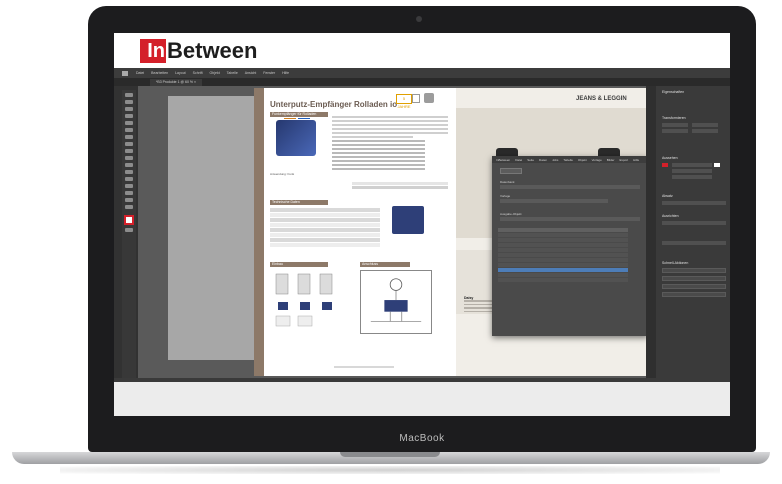 The height and width of the screenshot is (484, 782). Describe the element at coordinates (503, 160) in the screenshot. I see `plugin-tab-inbetween: InBetween` at that location.